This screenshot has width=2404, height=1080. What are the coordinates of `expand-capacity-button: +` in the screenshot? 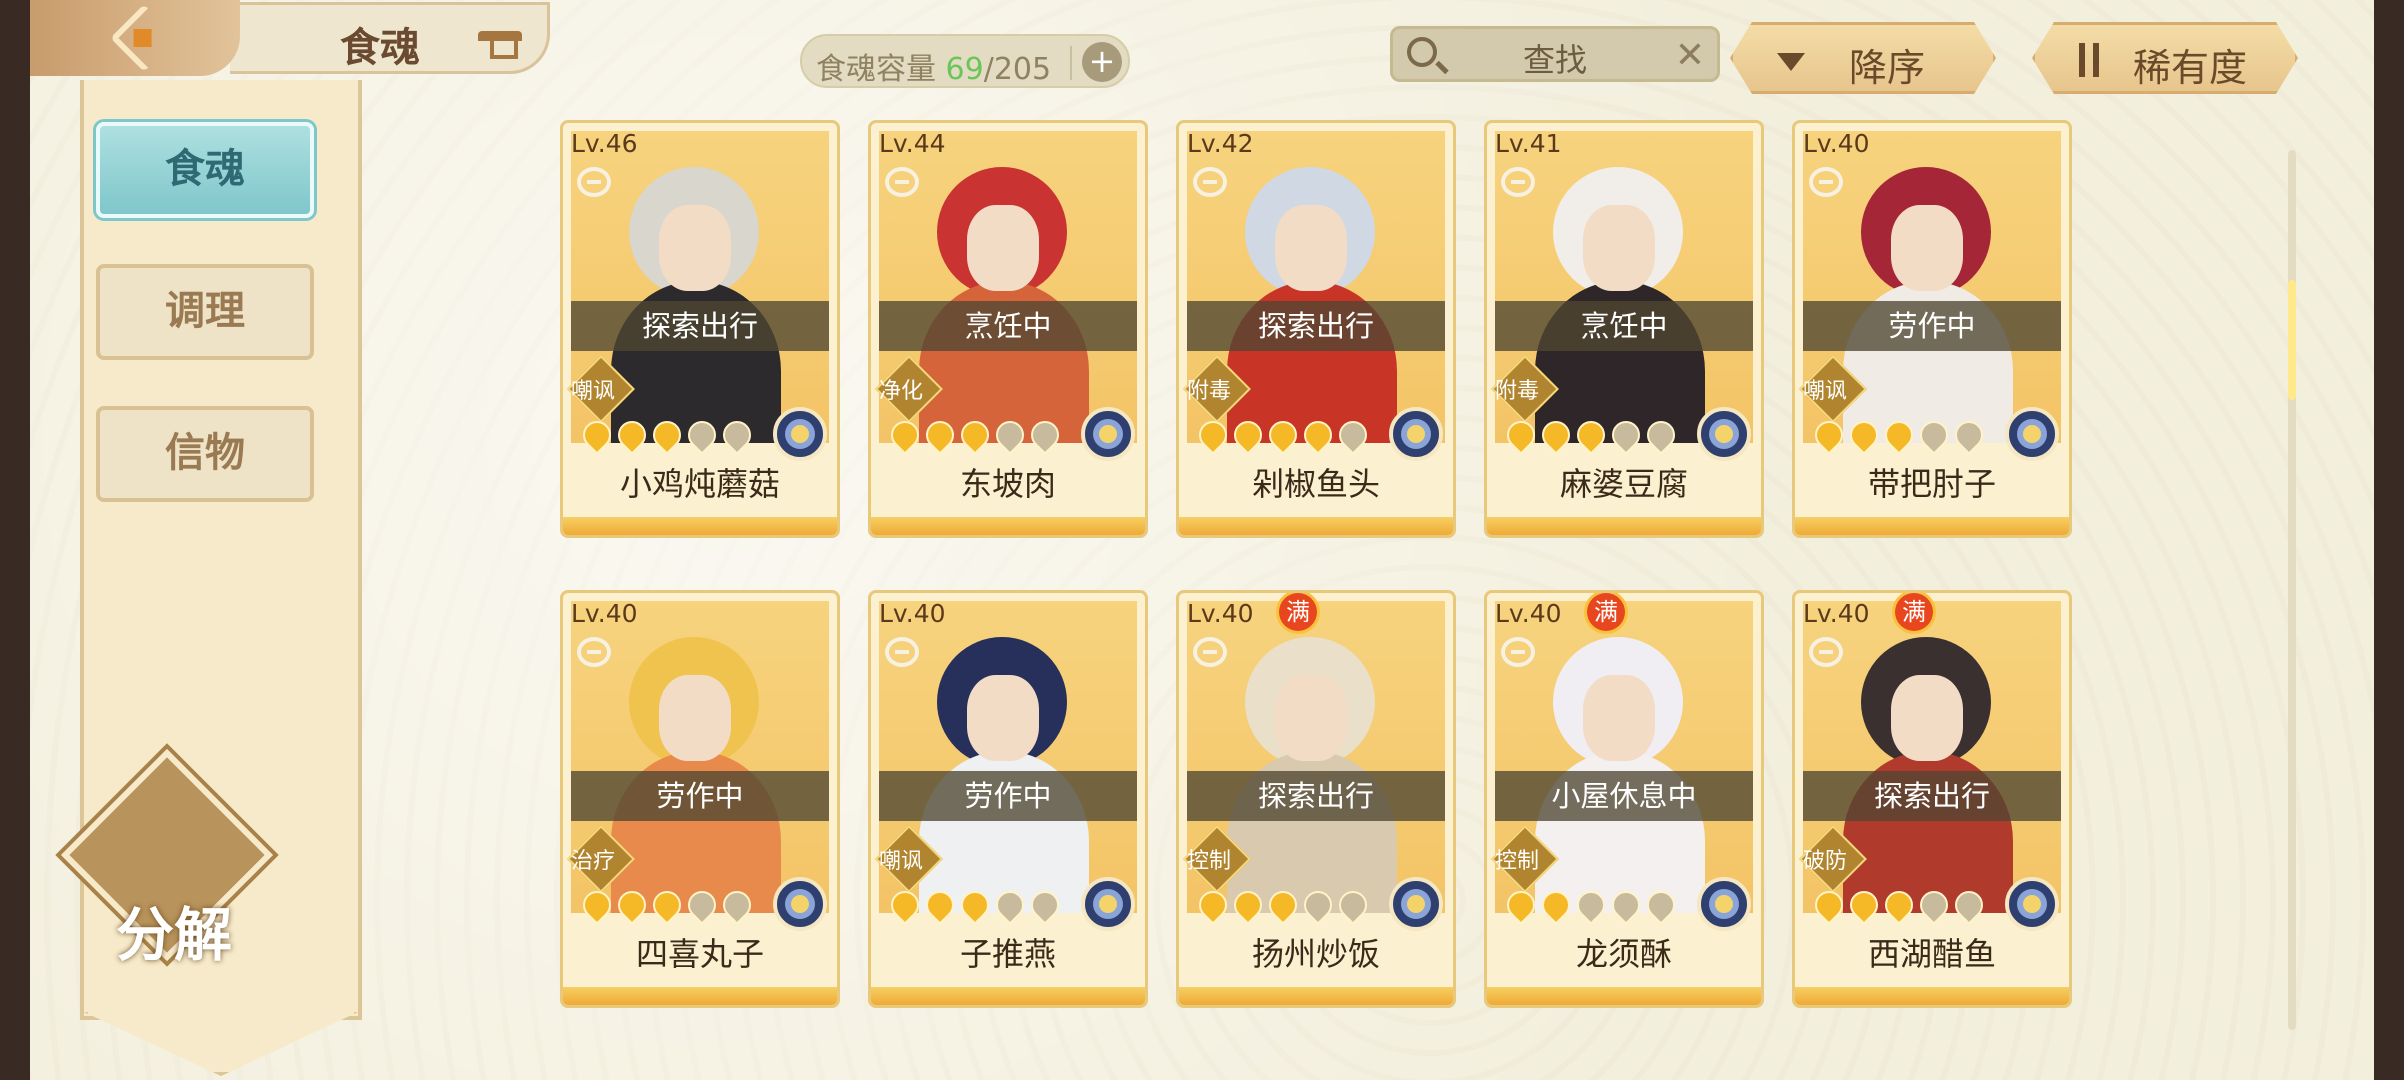 It's located at (1102, 62).